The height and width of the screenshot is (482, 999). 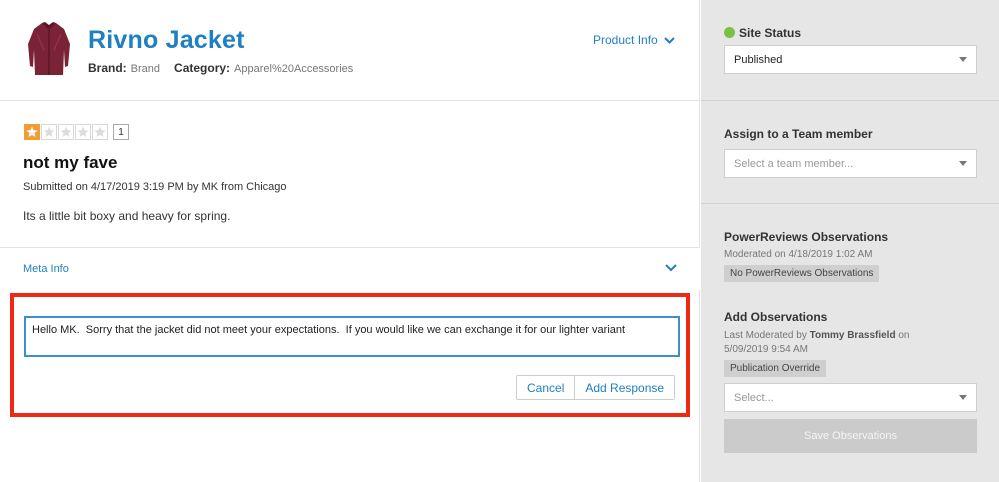 What do you see at coordinates (850, 436) in the screenshot?
I see `save-observations-button: Save Observations` at bounding box center [850, 436].